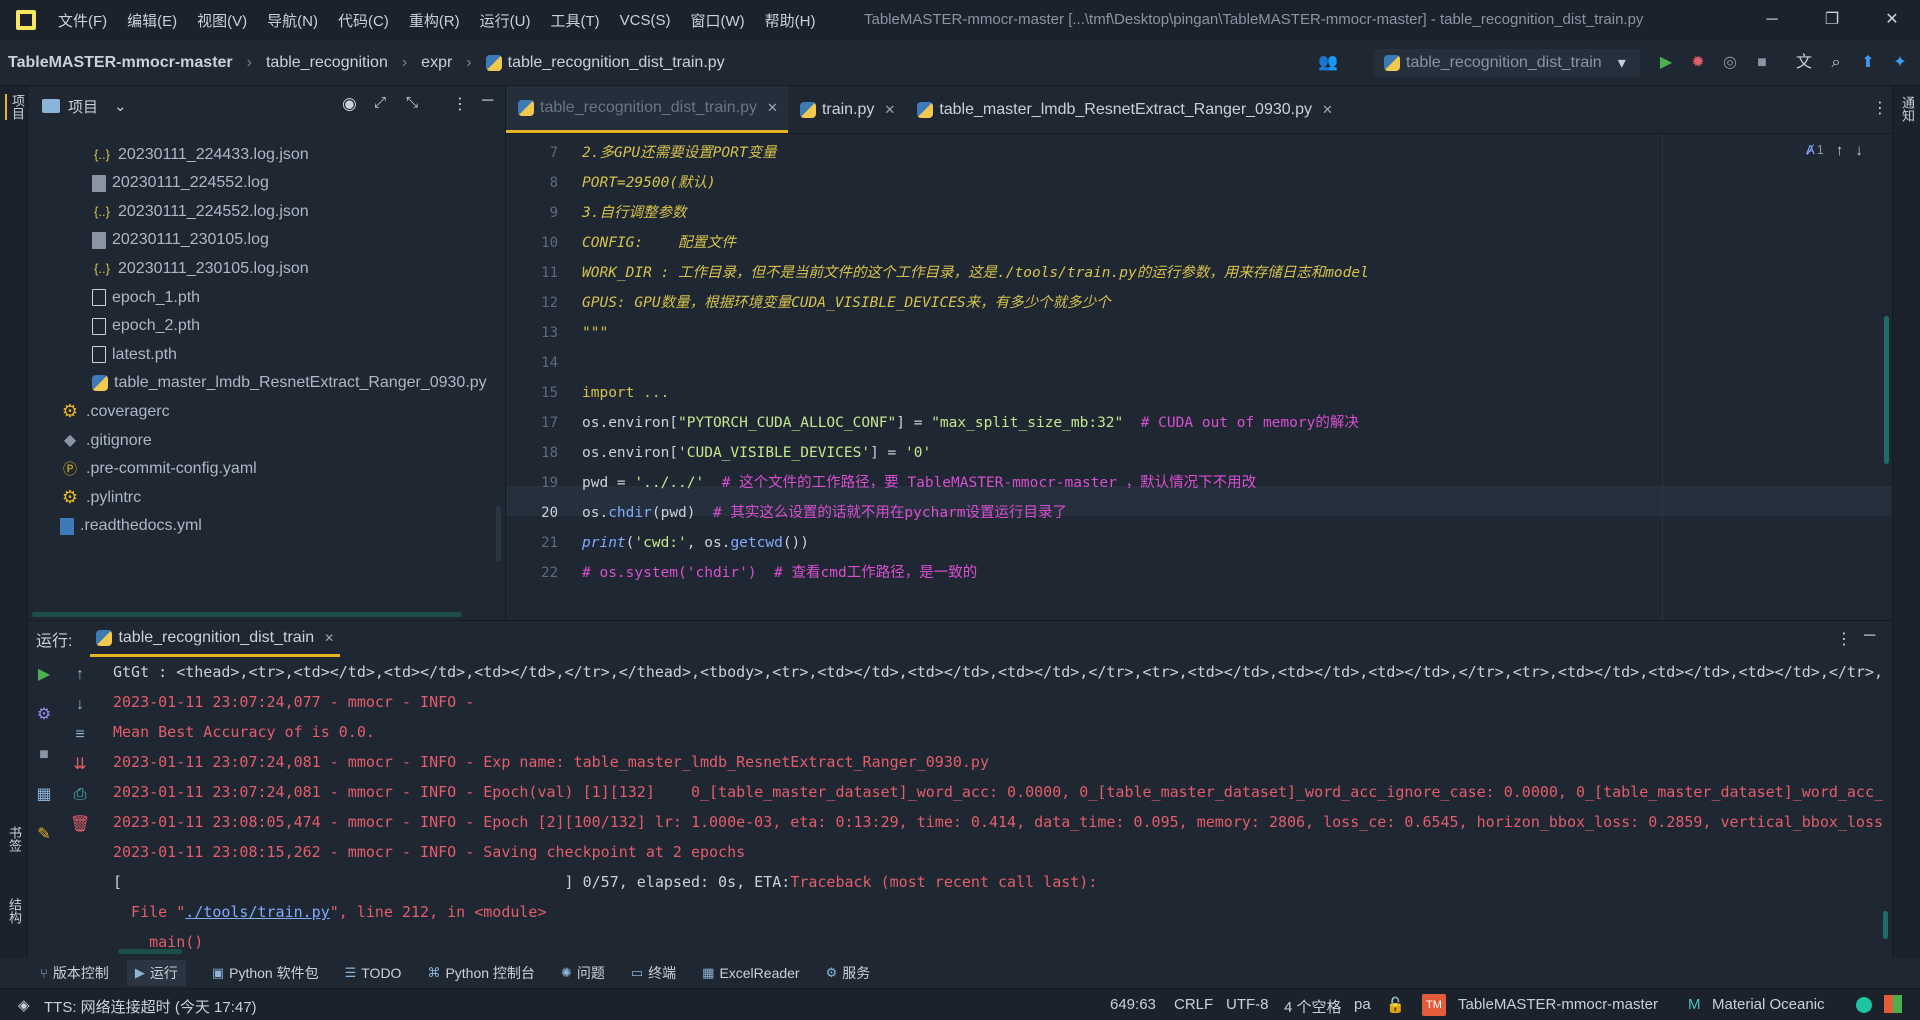  I want to click on line-number: 14, so click(537, 363).